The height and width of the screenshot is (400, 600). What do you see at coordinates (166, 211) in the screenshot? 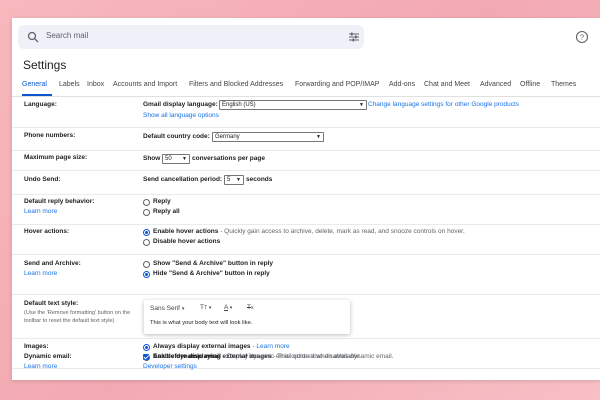
I see `reply-all-option-label: Reply all` at bounding box center [166, 211].